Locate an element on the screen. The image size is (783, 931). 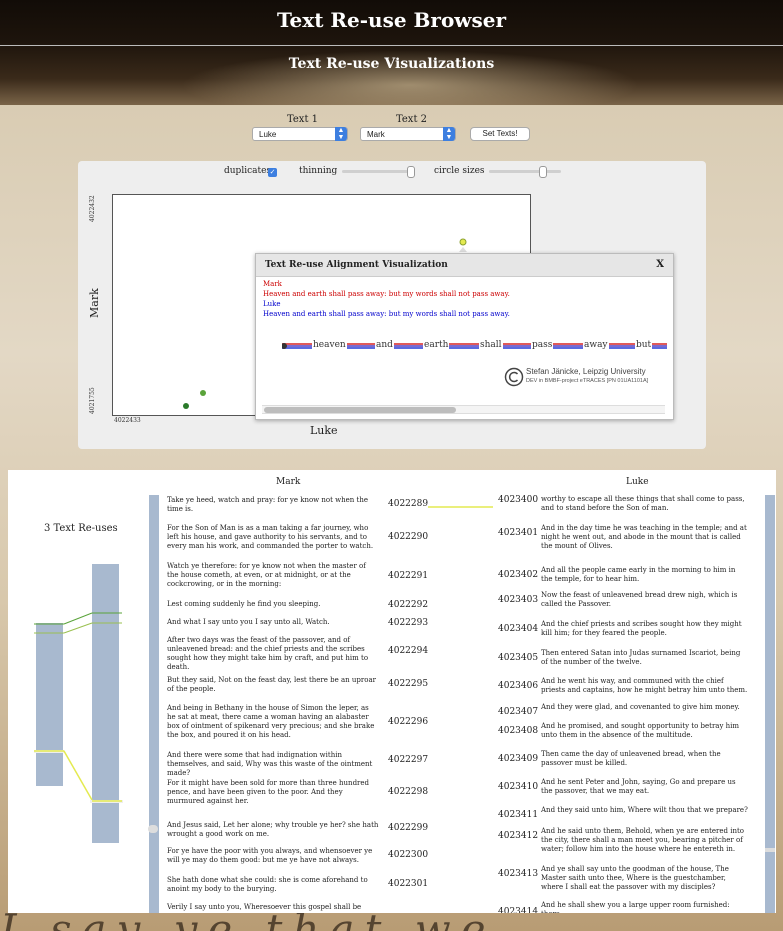
luke-scroll-handle is located at coordinates (770, 850).